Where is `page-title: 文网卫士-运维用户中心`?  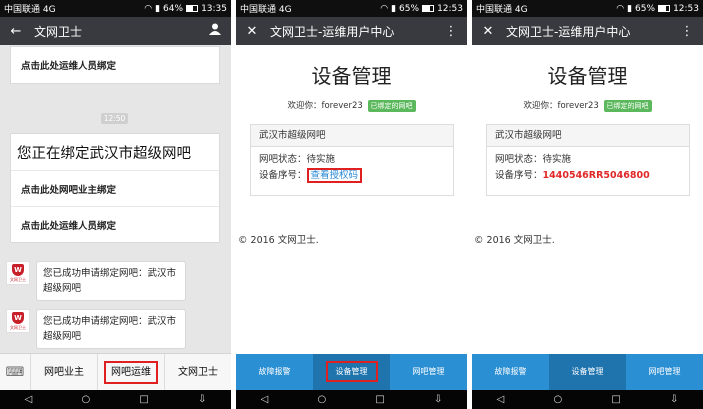
page-title: 文网卫士-运维用户中心 is located at coordinates (568, 31).